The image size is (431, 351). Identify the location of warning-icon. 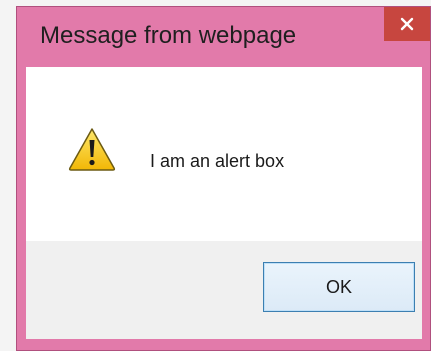
(92, 149).